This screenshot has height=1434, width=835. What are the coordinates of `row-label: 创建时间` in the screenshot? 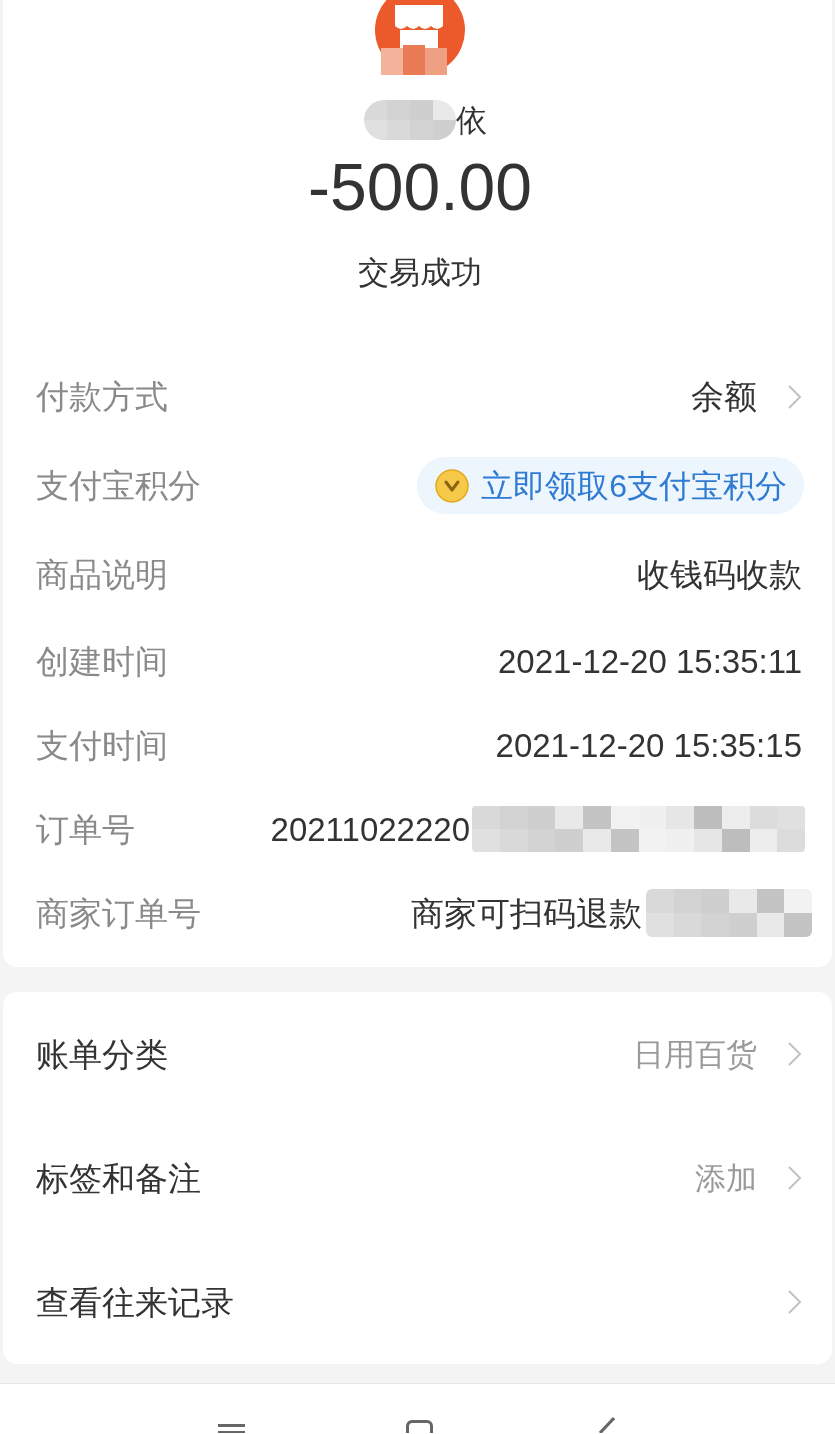 It's located at (102, 661).